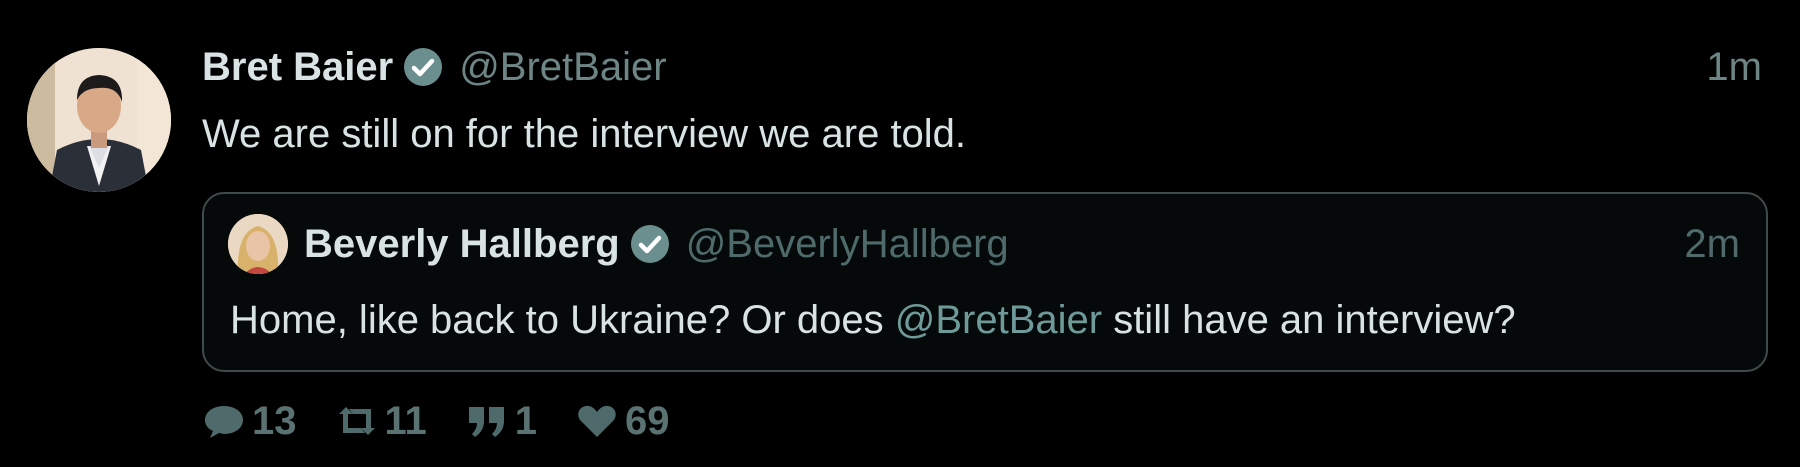 The width and height of the screenshot is (1800, 467). I want to click on like-button: 69, so click(622, 421).